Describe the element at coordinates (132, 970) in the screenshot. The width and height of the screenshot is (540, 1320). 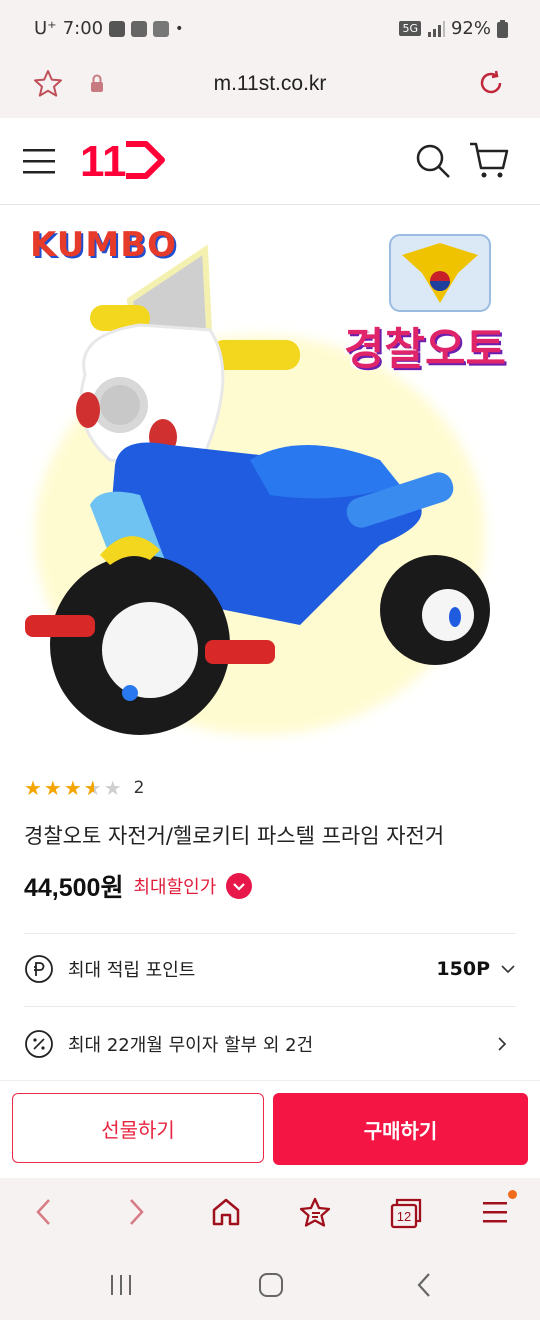
I see `max-points-label: 최대 적립 포인트` at that location.